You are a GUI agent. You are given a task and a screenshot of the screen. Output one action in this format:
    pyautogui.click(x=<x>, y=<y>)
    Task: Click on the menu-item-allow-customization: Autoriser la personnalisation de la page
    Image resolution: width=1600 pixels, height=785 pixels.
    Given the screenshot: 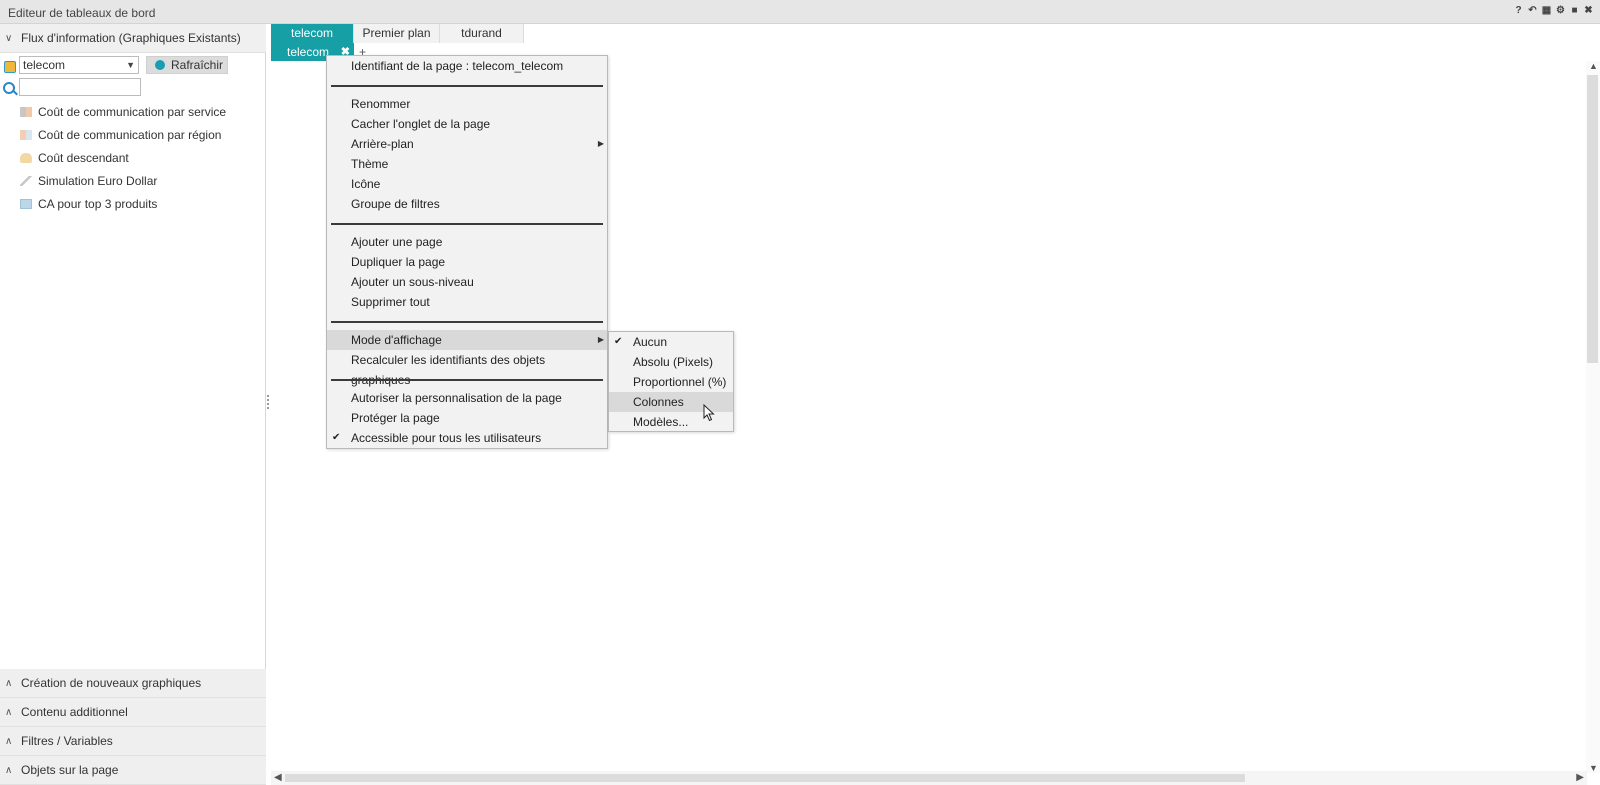 What is the action you would take?
    pyautogui.click(x=467, y=398)
    